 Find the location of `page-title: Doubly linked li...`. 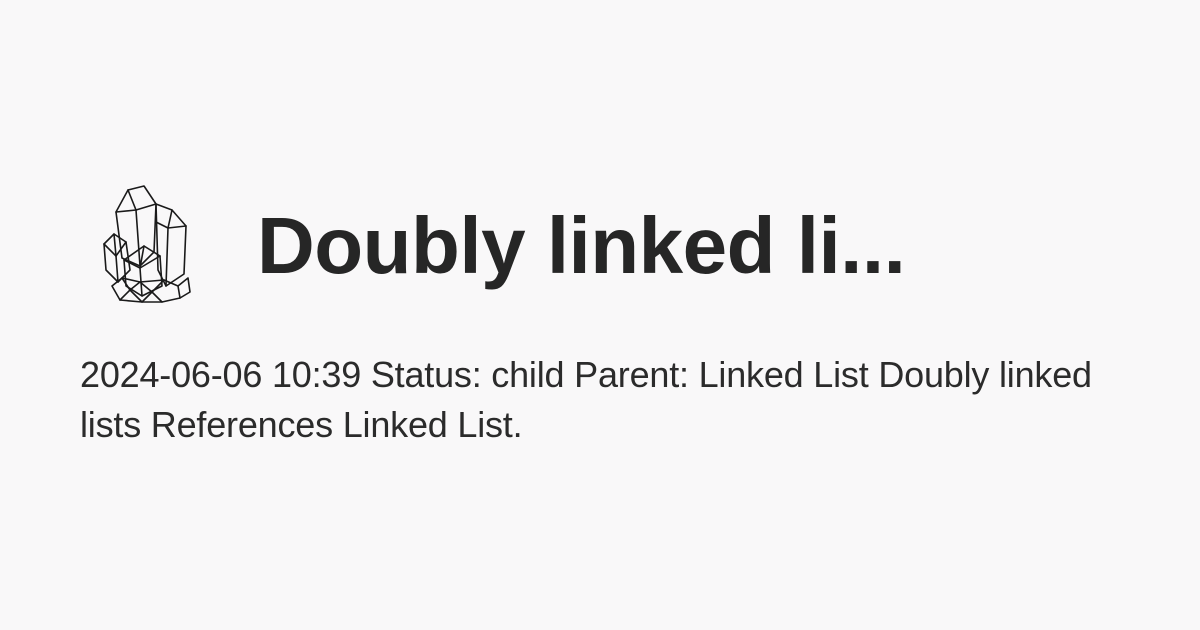

page-title: Doubly linked li... is located at coordinates (581, 245).